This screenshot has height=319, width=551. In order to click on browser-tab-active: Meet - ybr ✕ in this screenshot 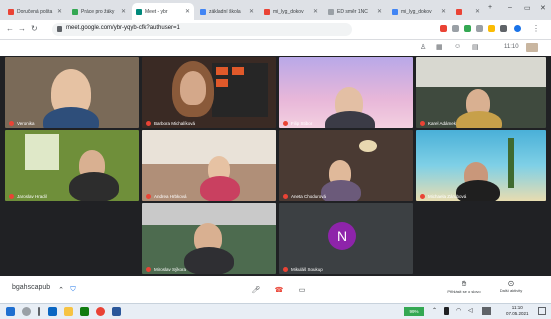, I will do `click(163, 11)`.